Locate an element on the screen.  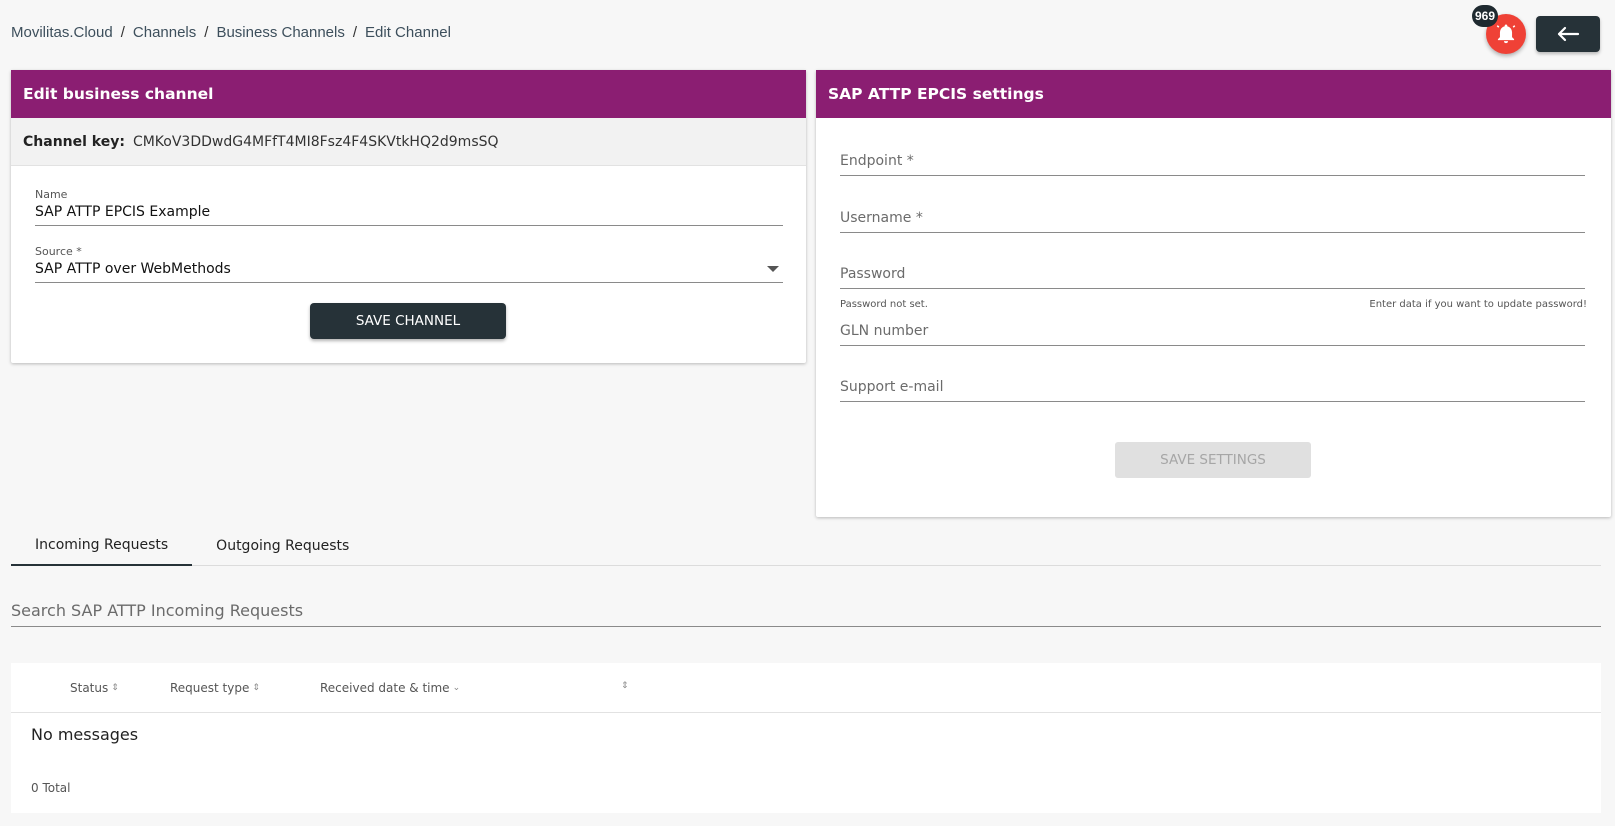
requests-tabs: Incoming Requests Outgoing Requests is located at coordinates (806, 545).